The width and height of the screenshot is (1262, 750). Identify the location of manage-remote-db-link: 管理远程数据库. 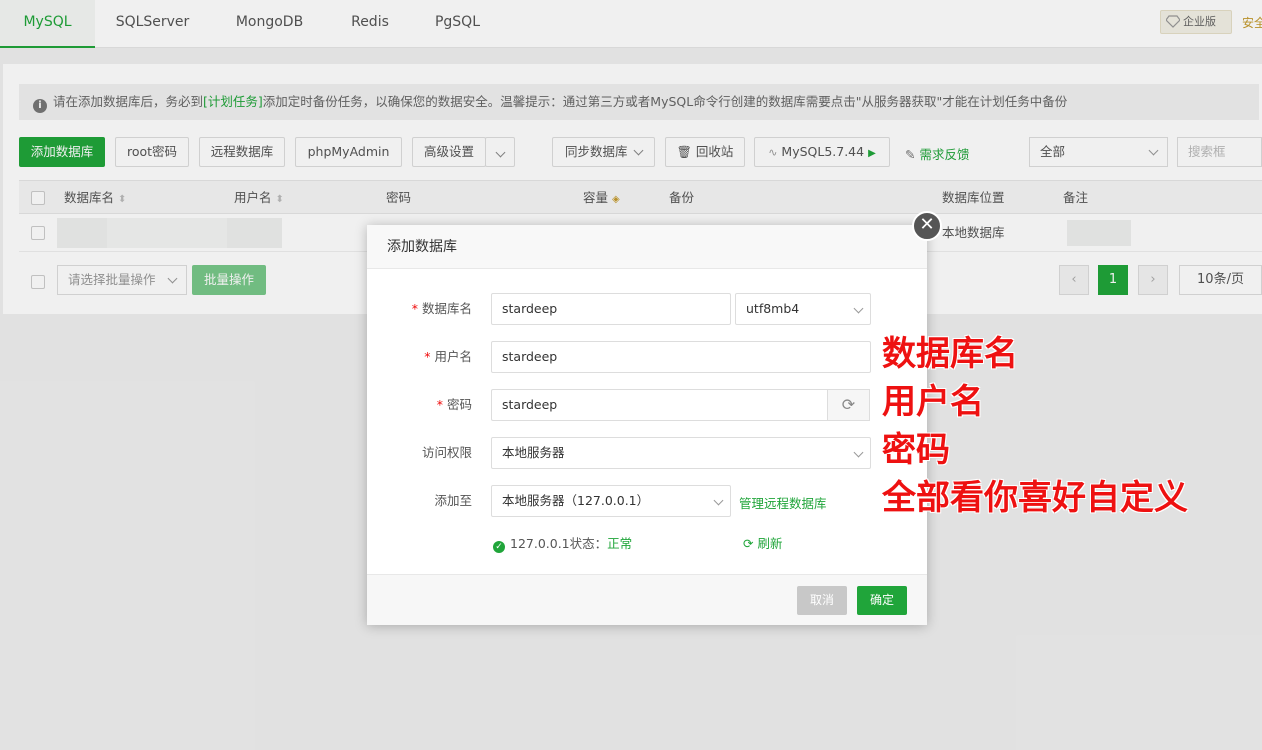
(783, 502).